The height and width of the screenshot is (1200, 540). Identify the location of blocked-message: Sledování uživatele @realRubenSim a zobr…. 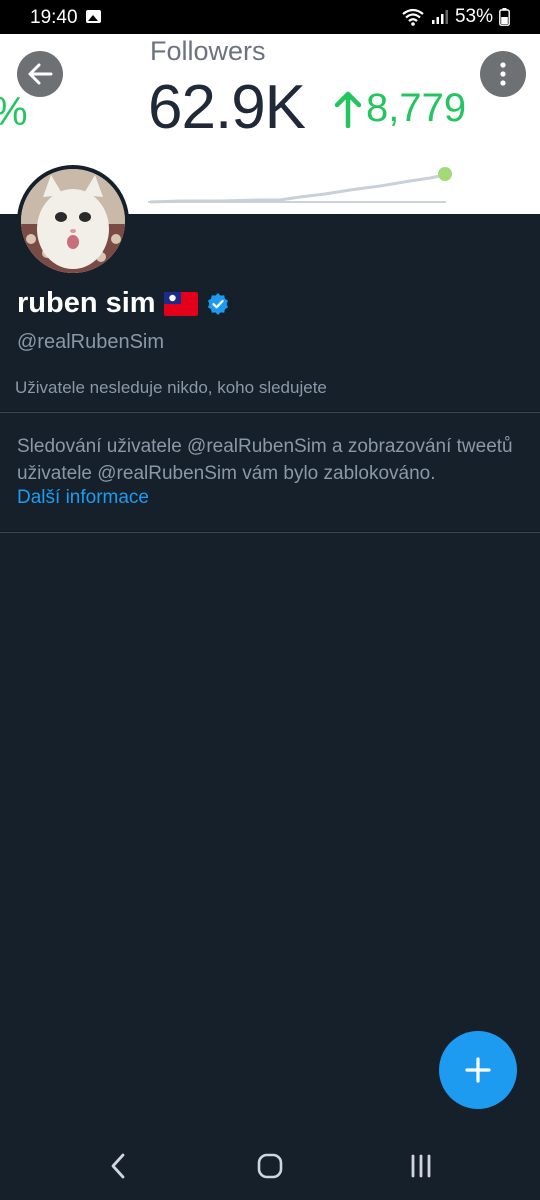
(265, 460).